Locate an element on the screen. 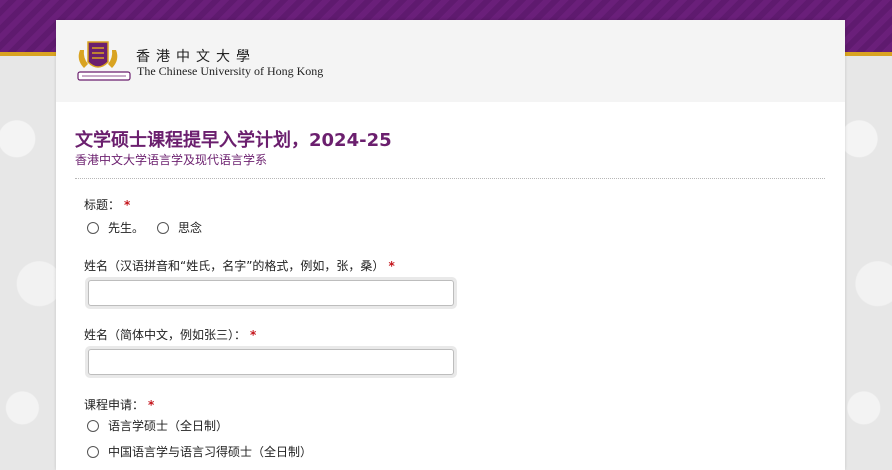  salutation-label-text: 标题： is located at coordinates (102, 205).